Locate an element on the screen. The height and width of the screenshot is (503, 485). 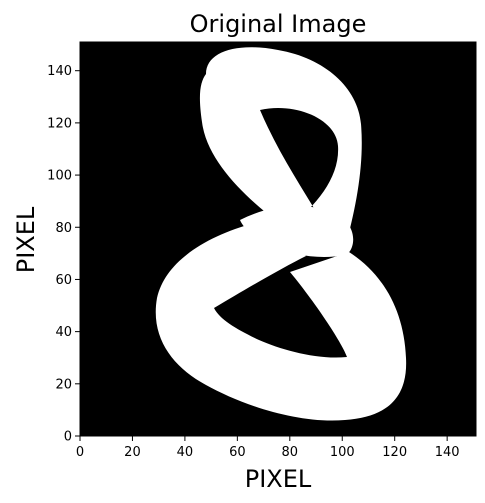
x-tick-label: 40 is located at coordinates (185, 452).